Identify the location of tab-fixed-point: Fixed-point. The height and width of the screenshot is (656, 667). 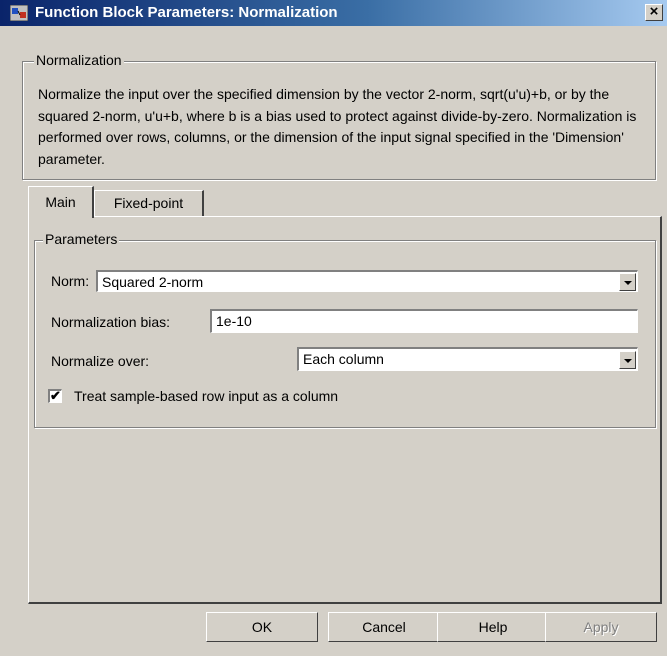
(149, 203).